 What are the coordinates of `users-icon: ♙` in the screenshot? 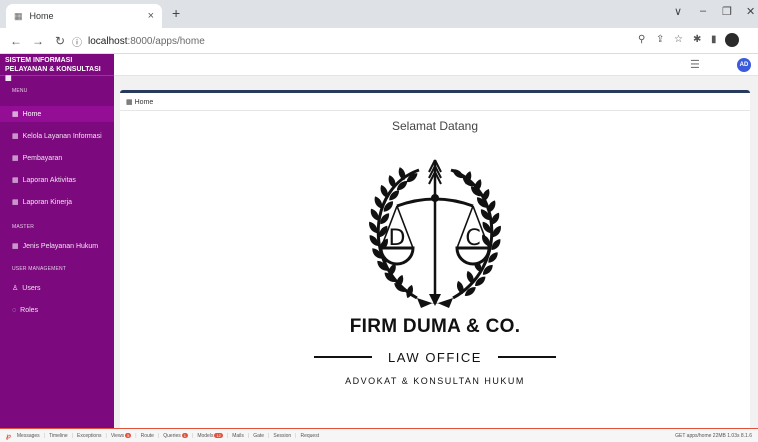 It's located at (15, 288).